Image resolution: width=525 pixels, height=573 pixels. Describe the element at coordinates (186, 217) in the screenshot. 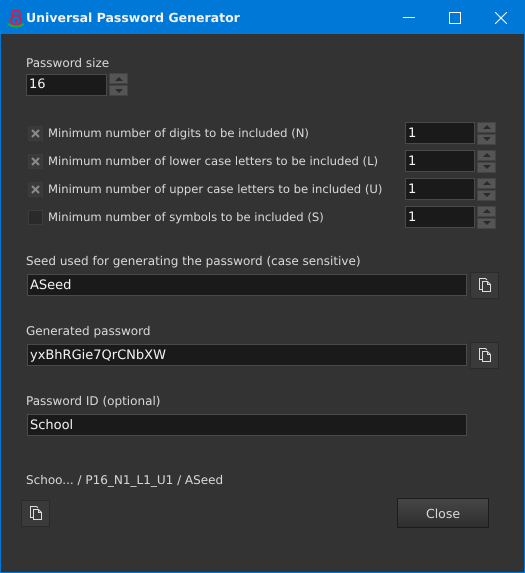

I see `checkbox-label: Minimum number of symbols to be included (S)` at that location.